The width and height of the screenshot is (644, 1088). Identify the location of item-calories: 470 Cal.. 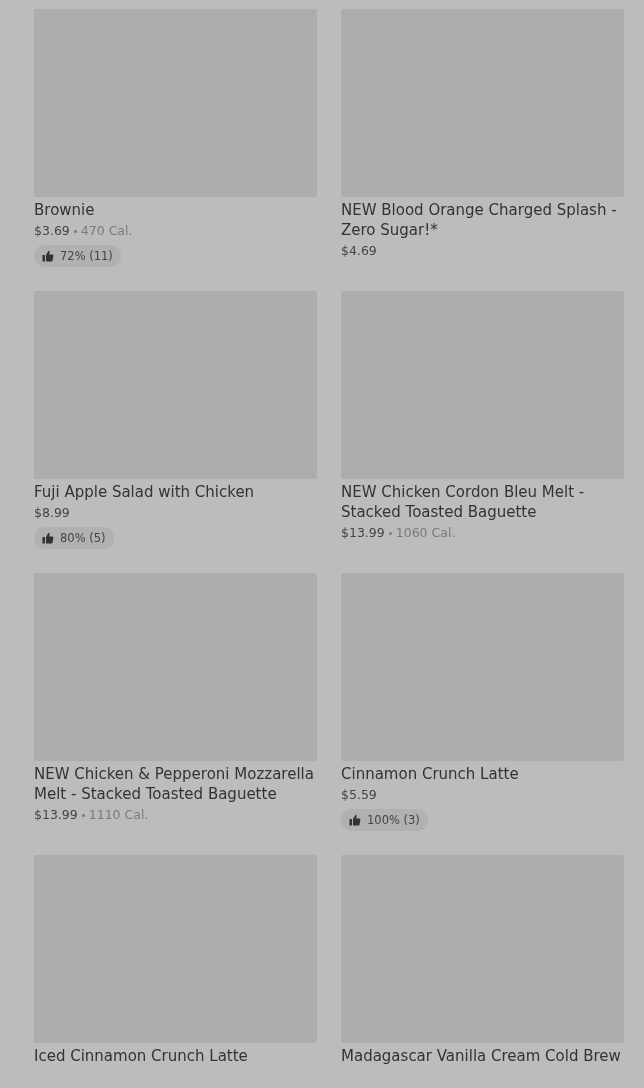
(106, 231).